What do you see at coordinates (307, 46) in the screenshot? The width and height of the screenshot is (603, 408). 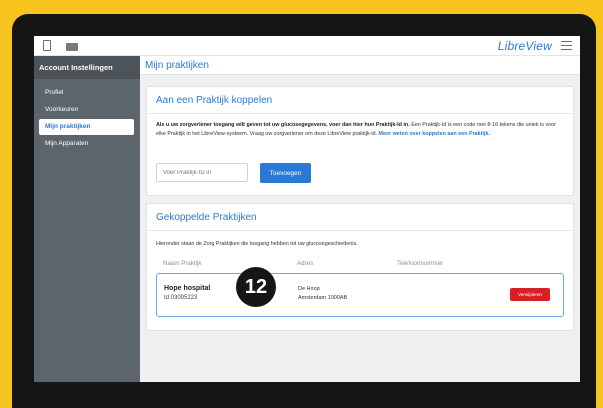 I see `top-bar: LibreView` at bounding box center [307, 46].